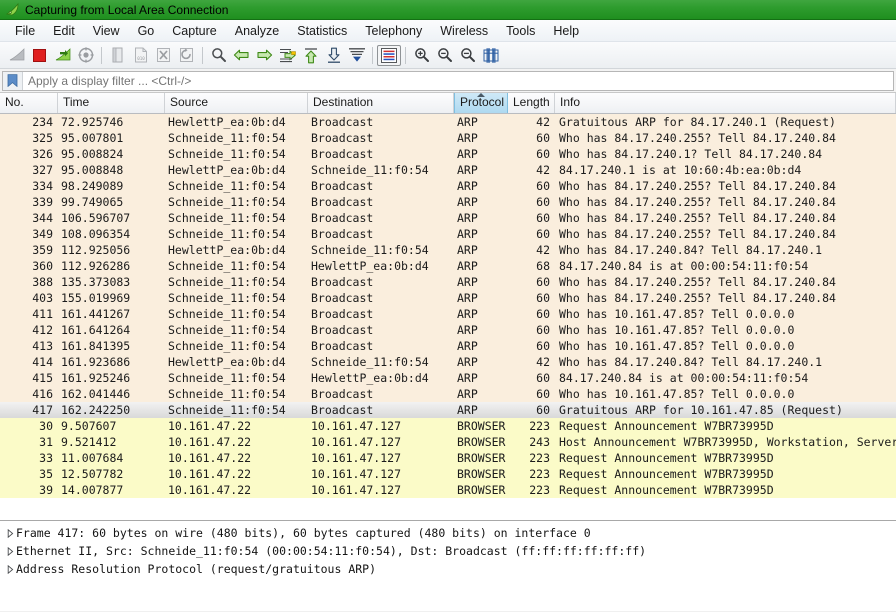  Describe the element at coordinates (520, 31) in the screenshot. I see `menu-item-tools: Tools` at that location.